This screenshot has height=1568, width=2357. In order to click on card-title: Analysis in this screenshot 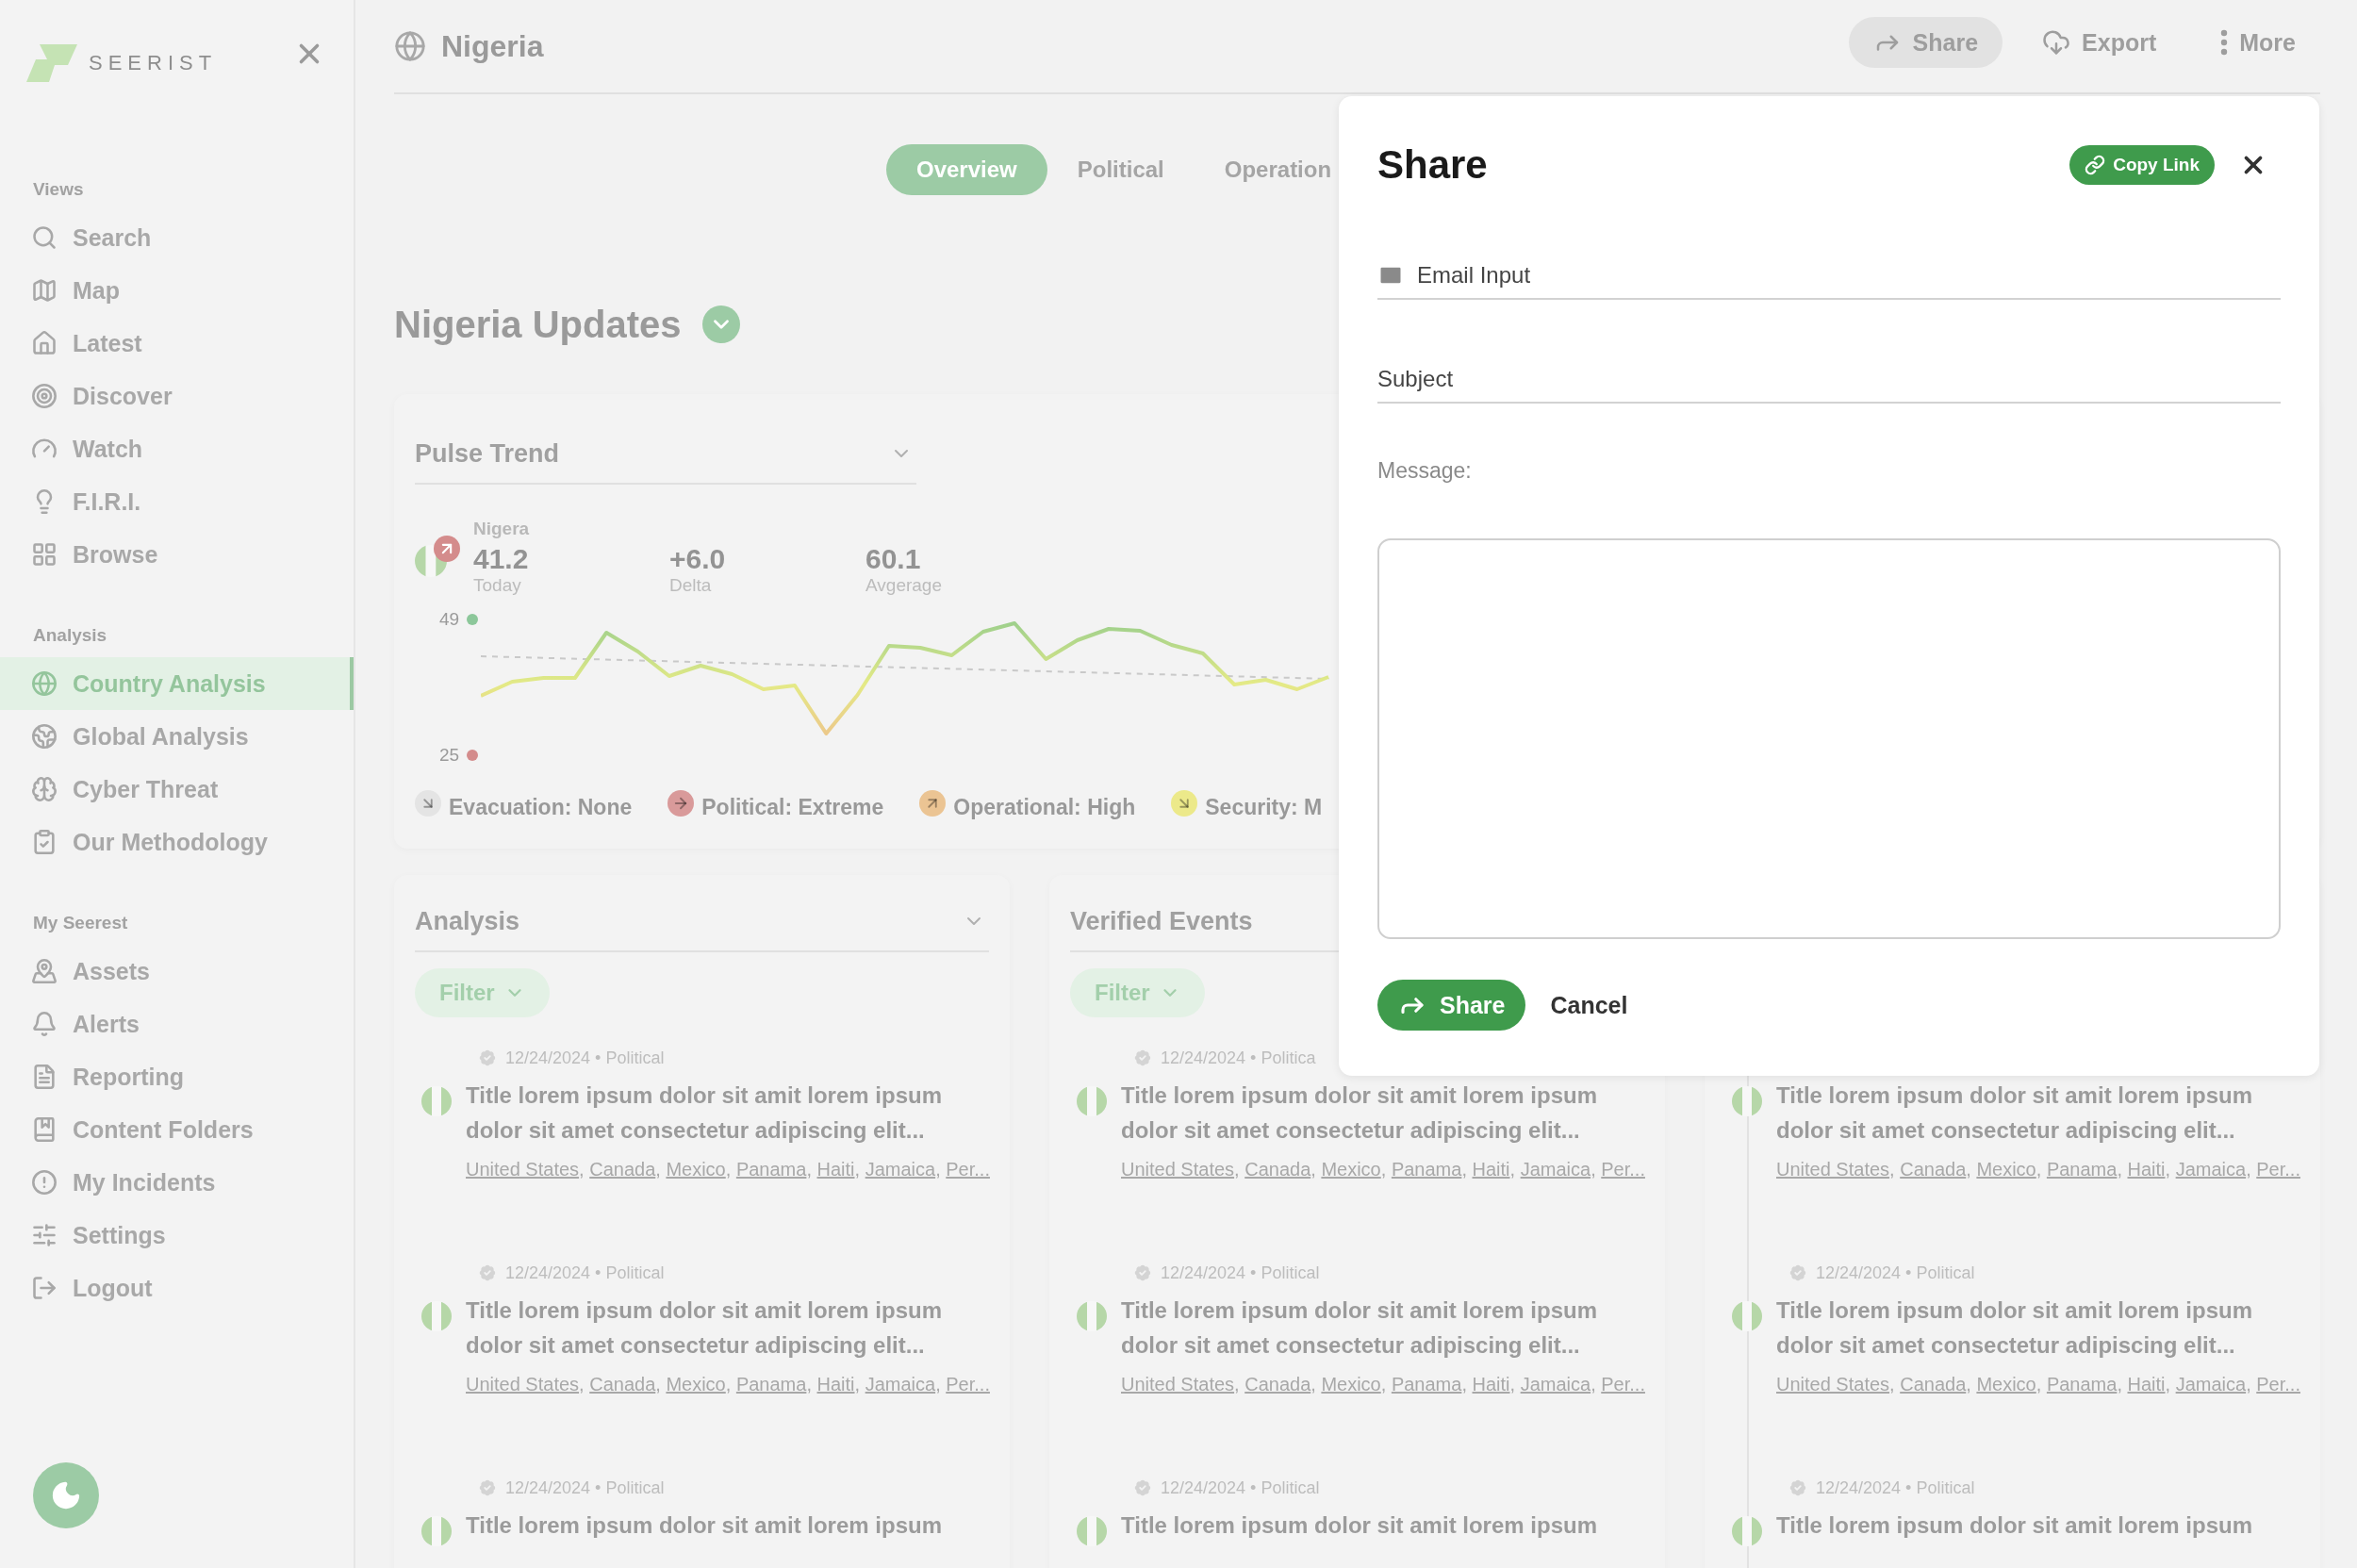, I will do `click(467, 921)`.